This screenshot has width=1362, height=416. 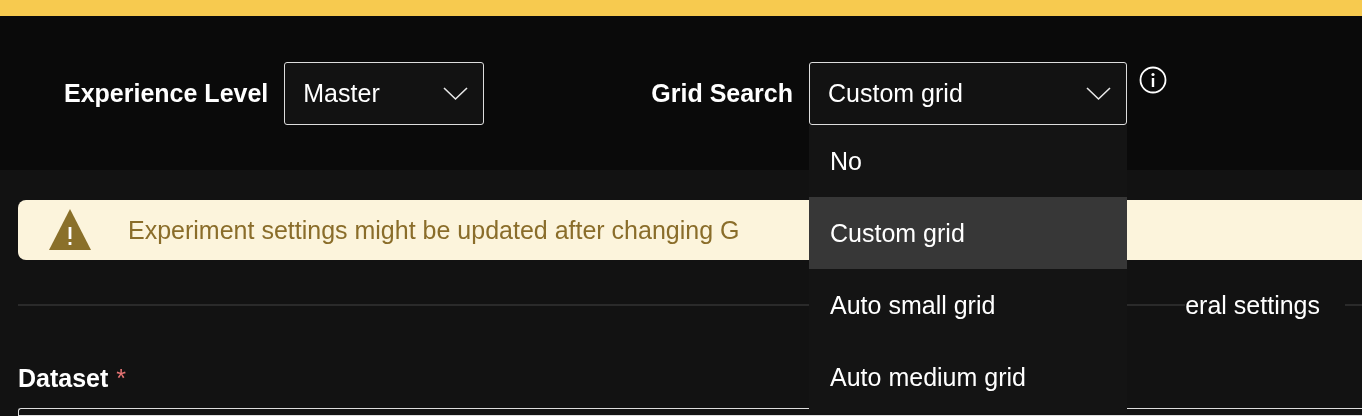 I want to click on field-label: Grid Search, so click(x=722, y=93).